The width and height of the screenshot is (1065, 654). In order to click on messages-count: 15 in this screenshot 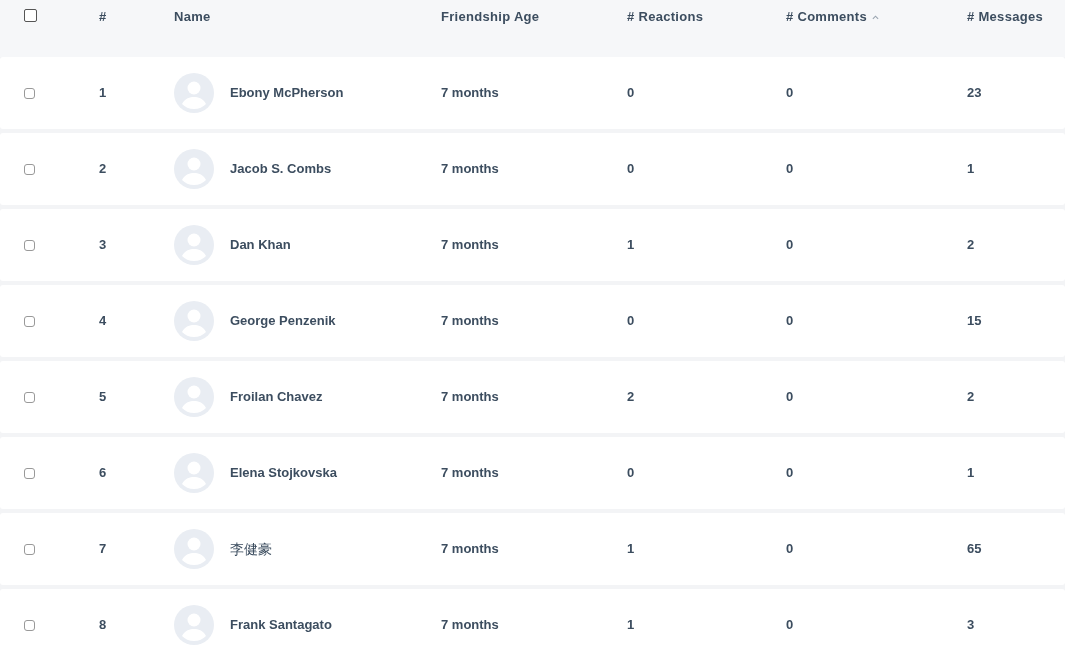, I will do `click(974, 321)`.